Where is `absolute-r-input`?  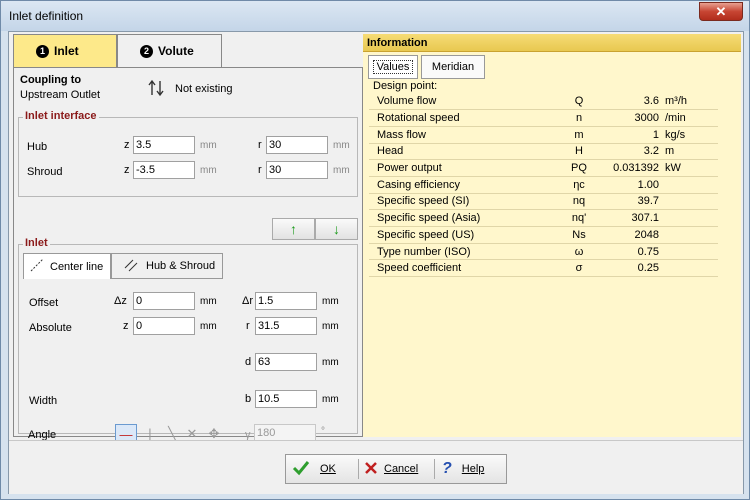
absolute-r-input is located at coordinates (286, 326).